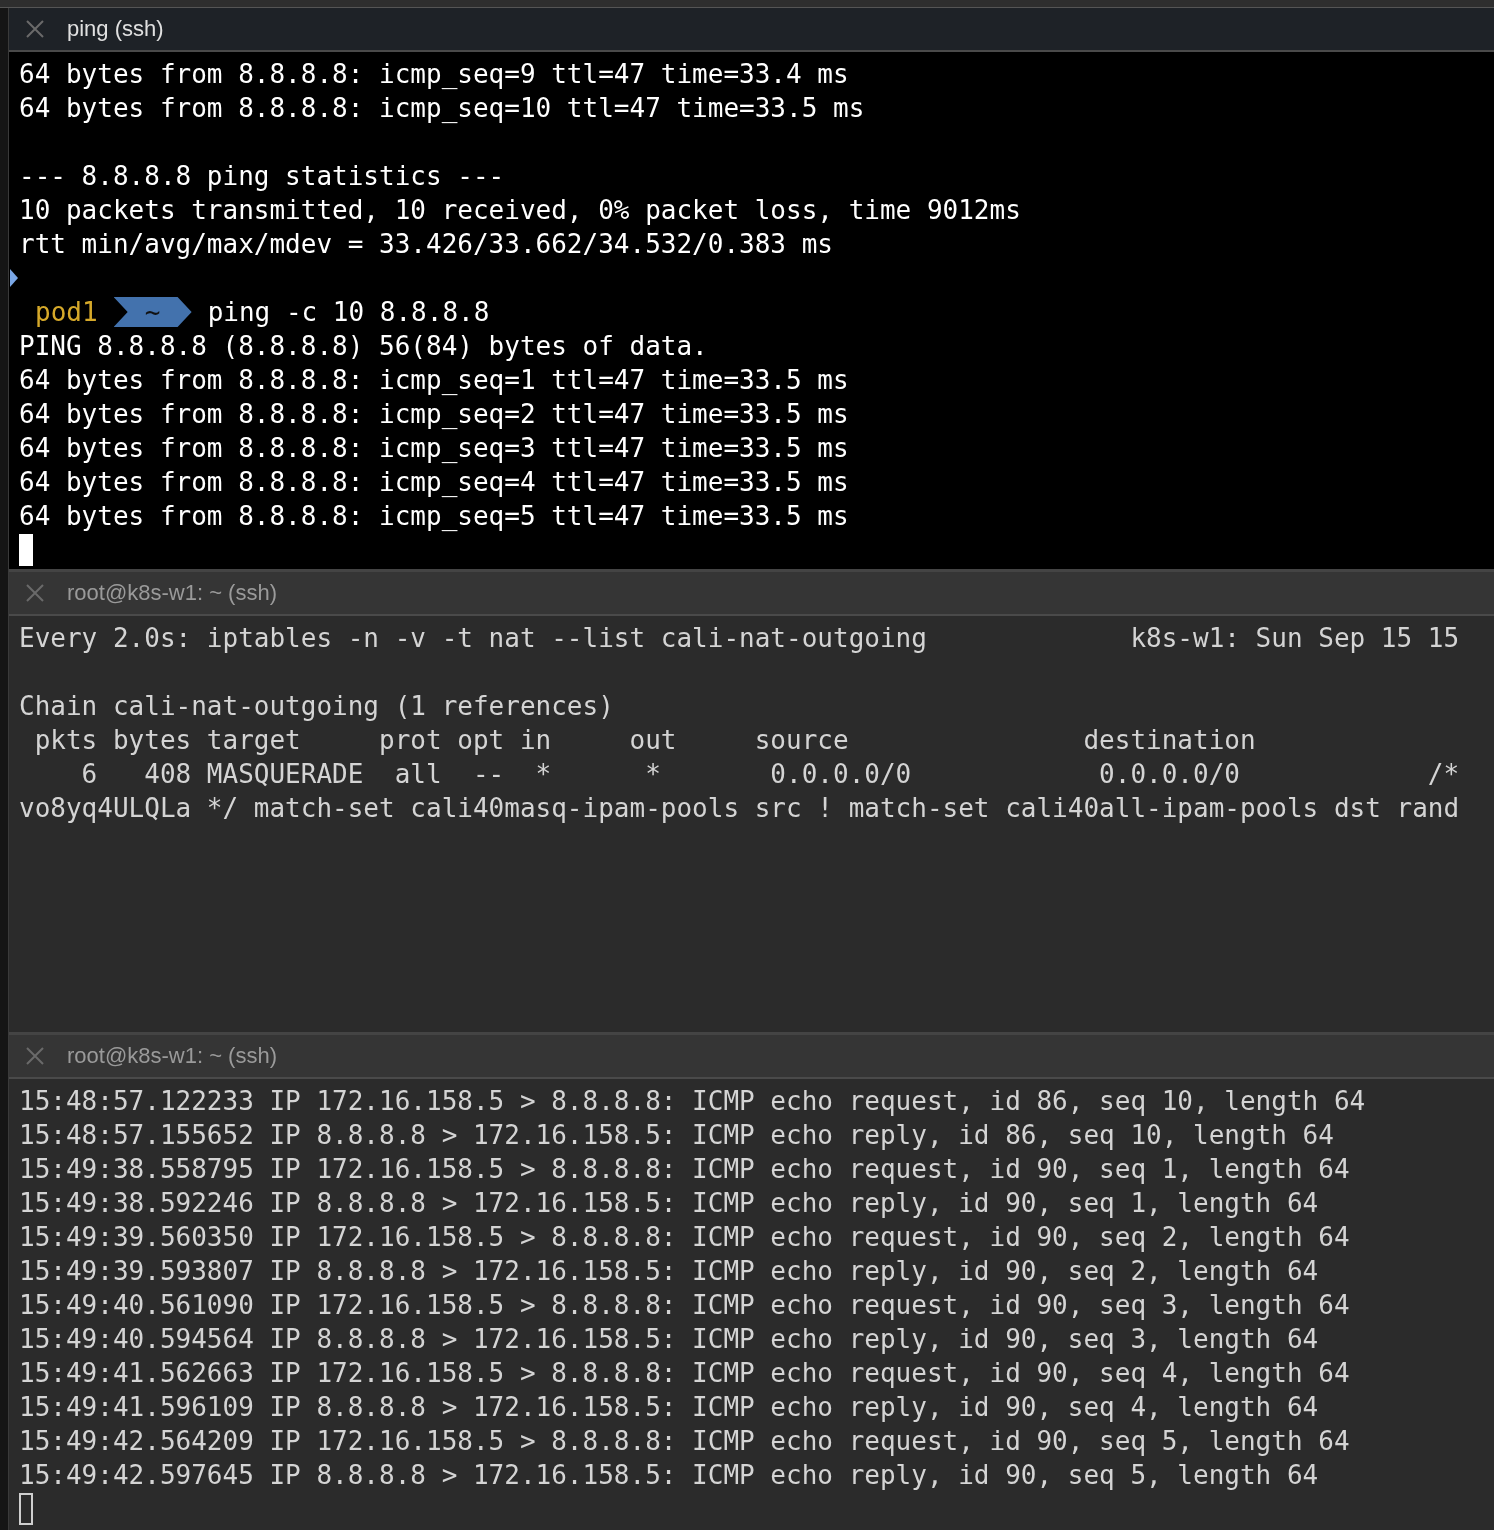 Image resolution: width=1494 pixels, height=1530 pixels. I want to click on terminal-line: 15:49:41.562663 IP 172.16.158.5 > 8.8.8.8: ICMP echo request, id 90, seq 4, length 64, so click(685, 1373).